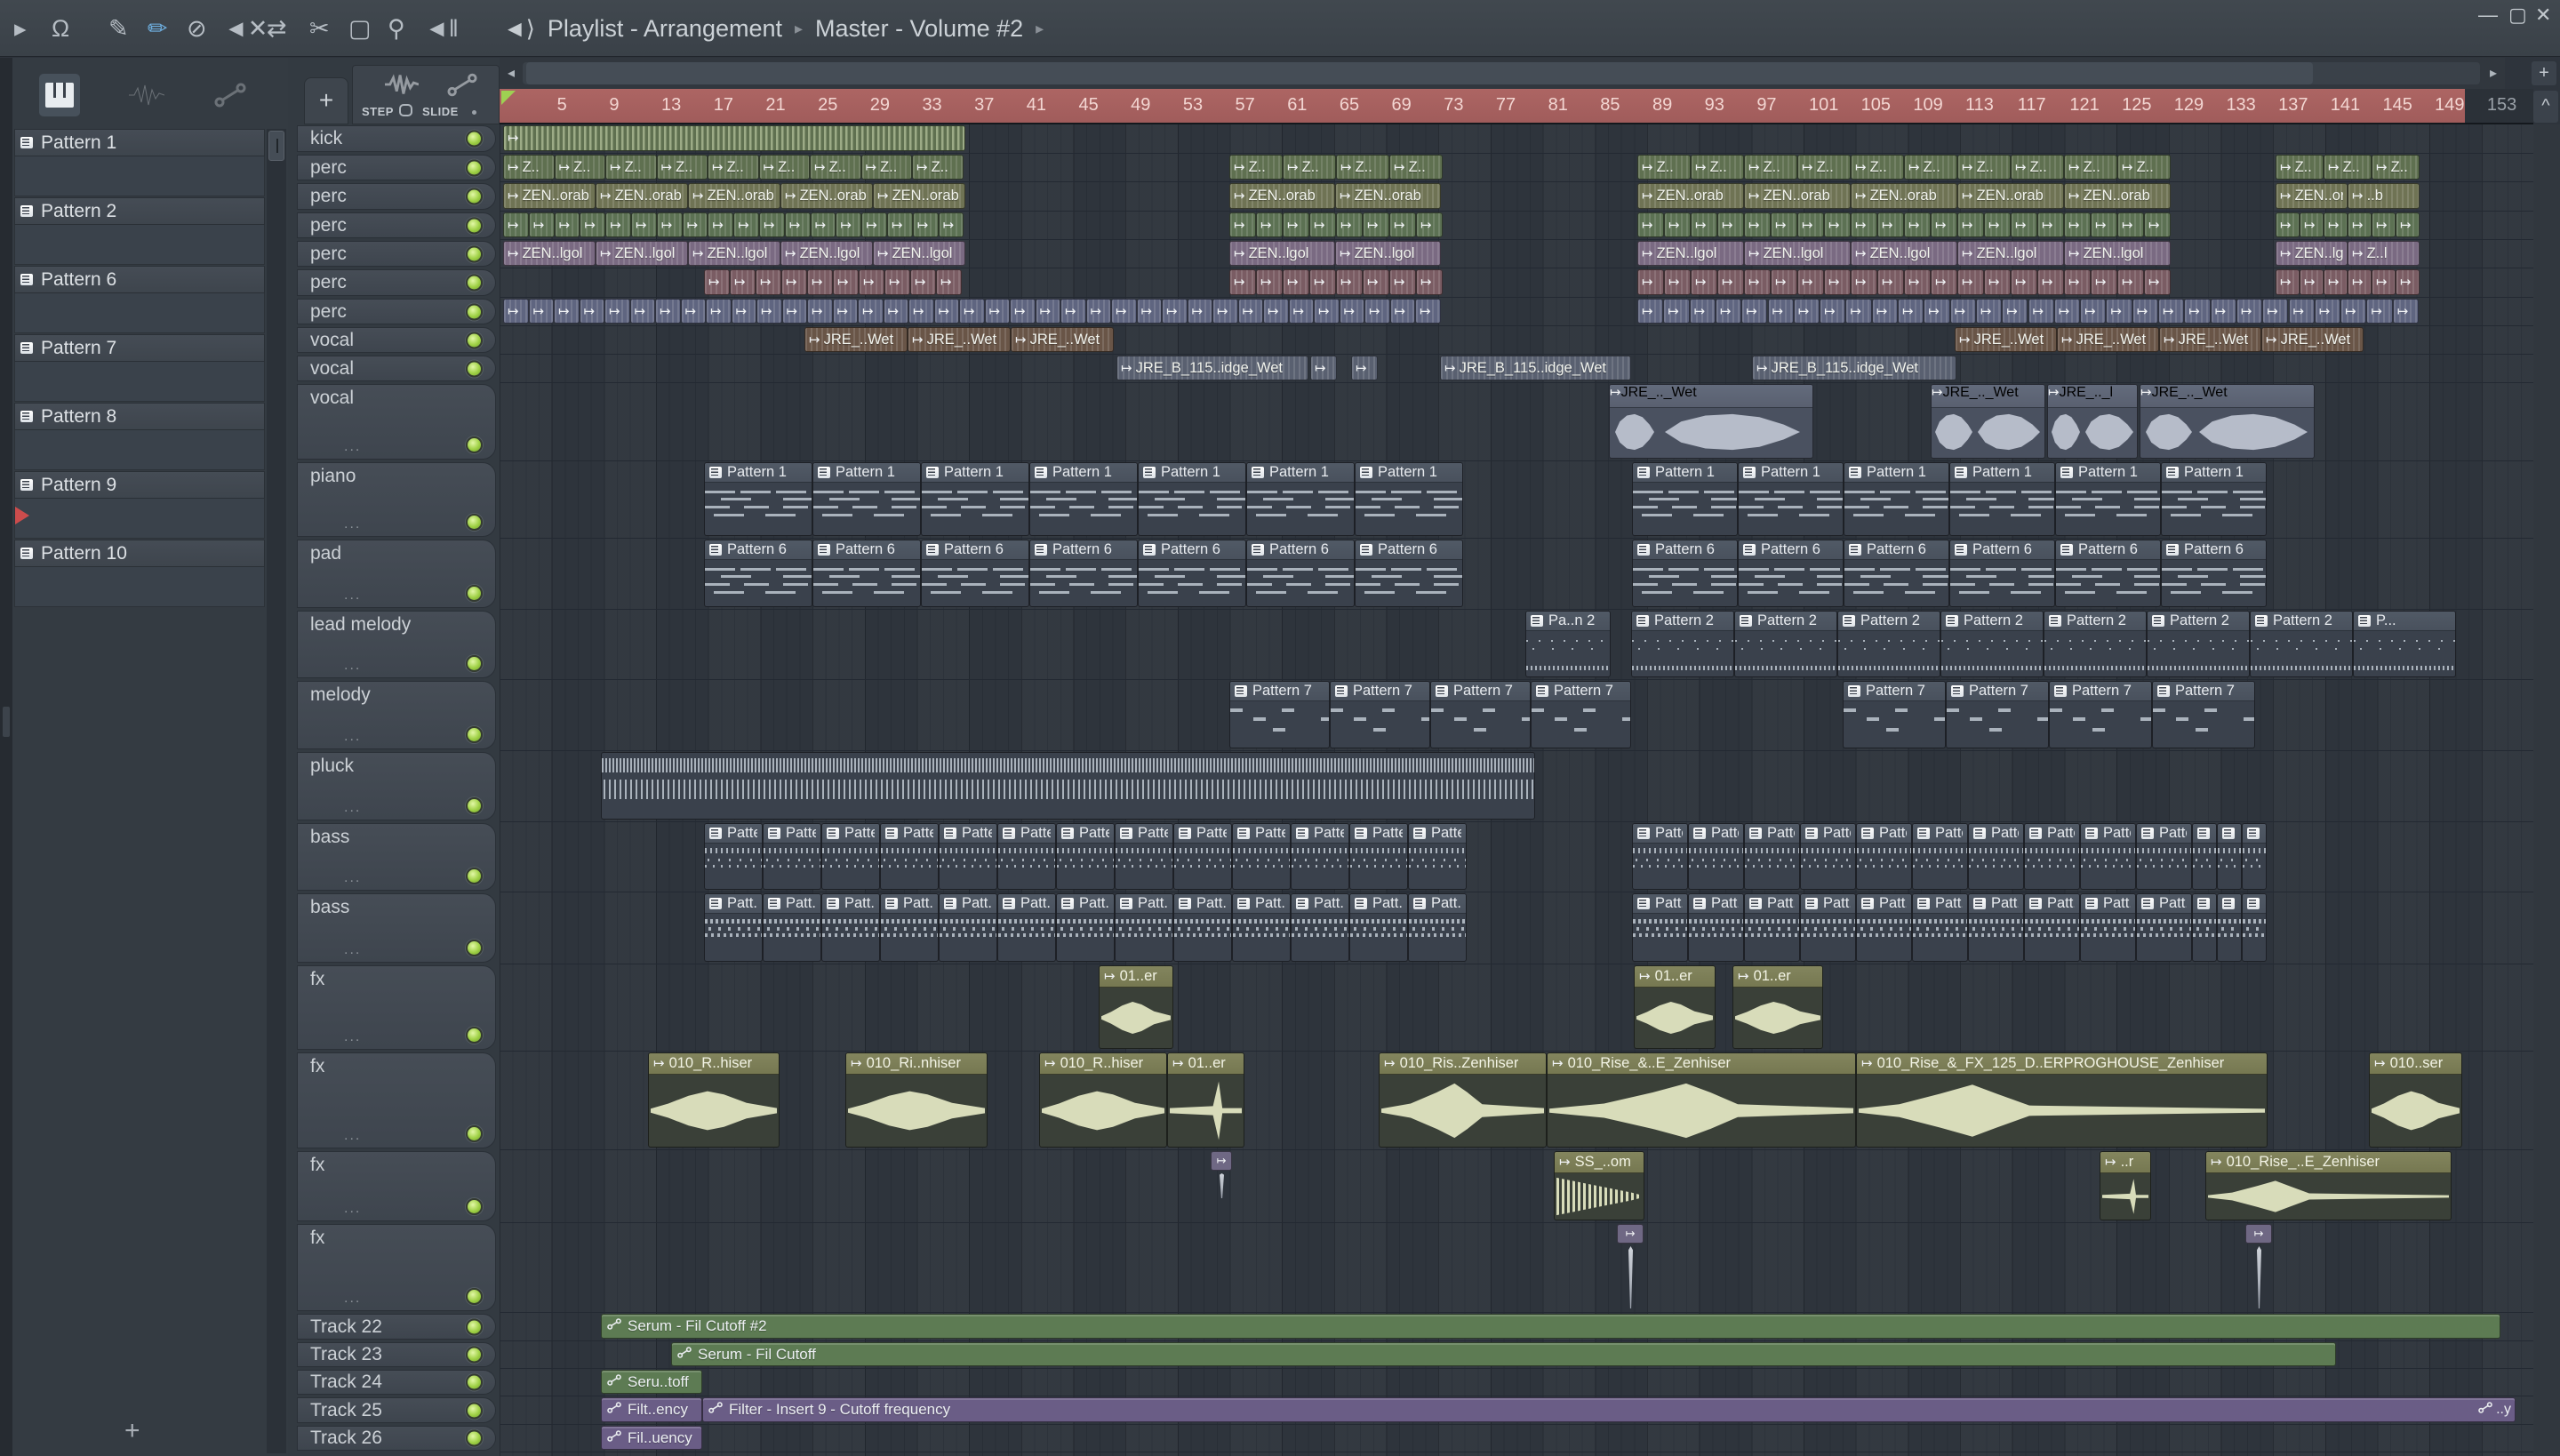 Image resolution: width=2560 pixels, height=1456 pixels. What do you see at coordinates (474, 1296) in the screenshot?
I see `track-mute-led` at bounding box center [474, 1296].